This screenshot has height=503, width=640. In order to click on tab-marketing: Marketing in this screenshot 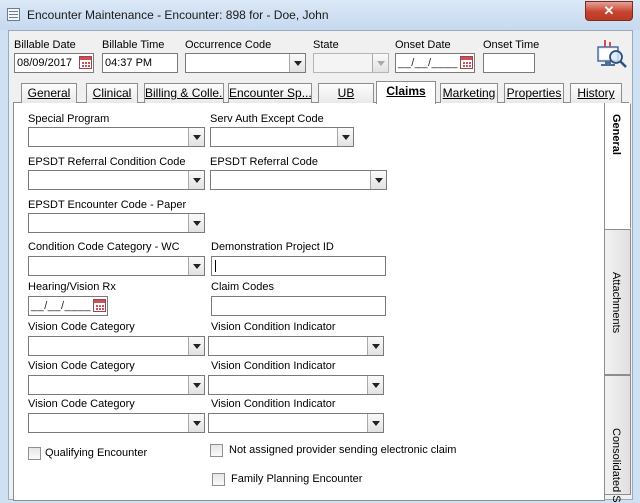, I will do `click(469, 93)`.